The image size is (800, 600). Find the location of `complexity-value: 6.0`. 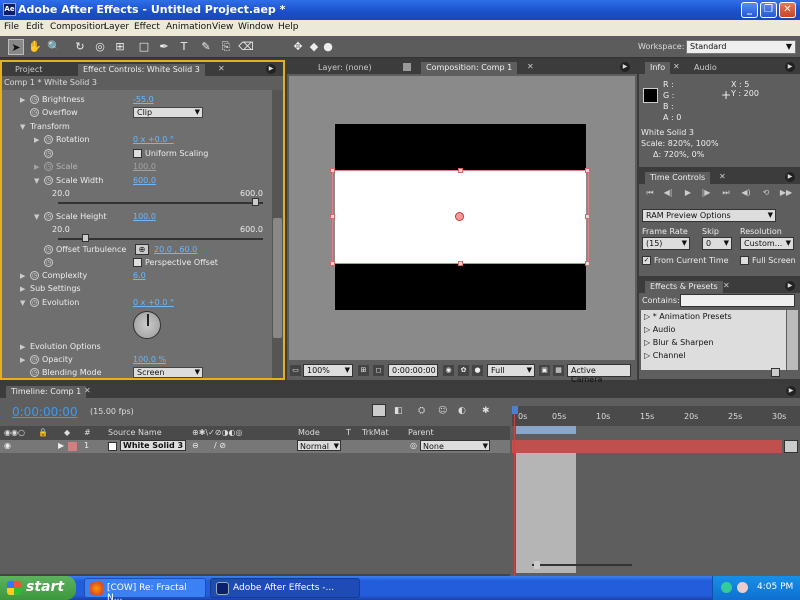

complexity-value: 6.0 is located at coordinates (139, 275).